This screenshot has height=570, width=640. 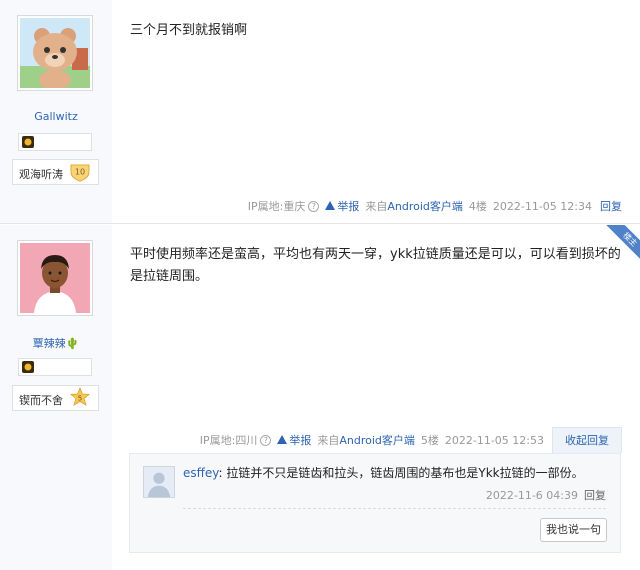 What do you see at coordinates (41, 174) in the screenshot?
I see `badge-name: 观海听涛` at bounding box center [41, 174].